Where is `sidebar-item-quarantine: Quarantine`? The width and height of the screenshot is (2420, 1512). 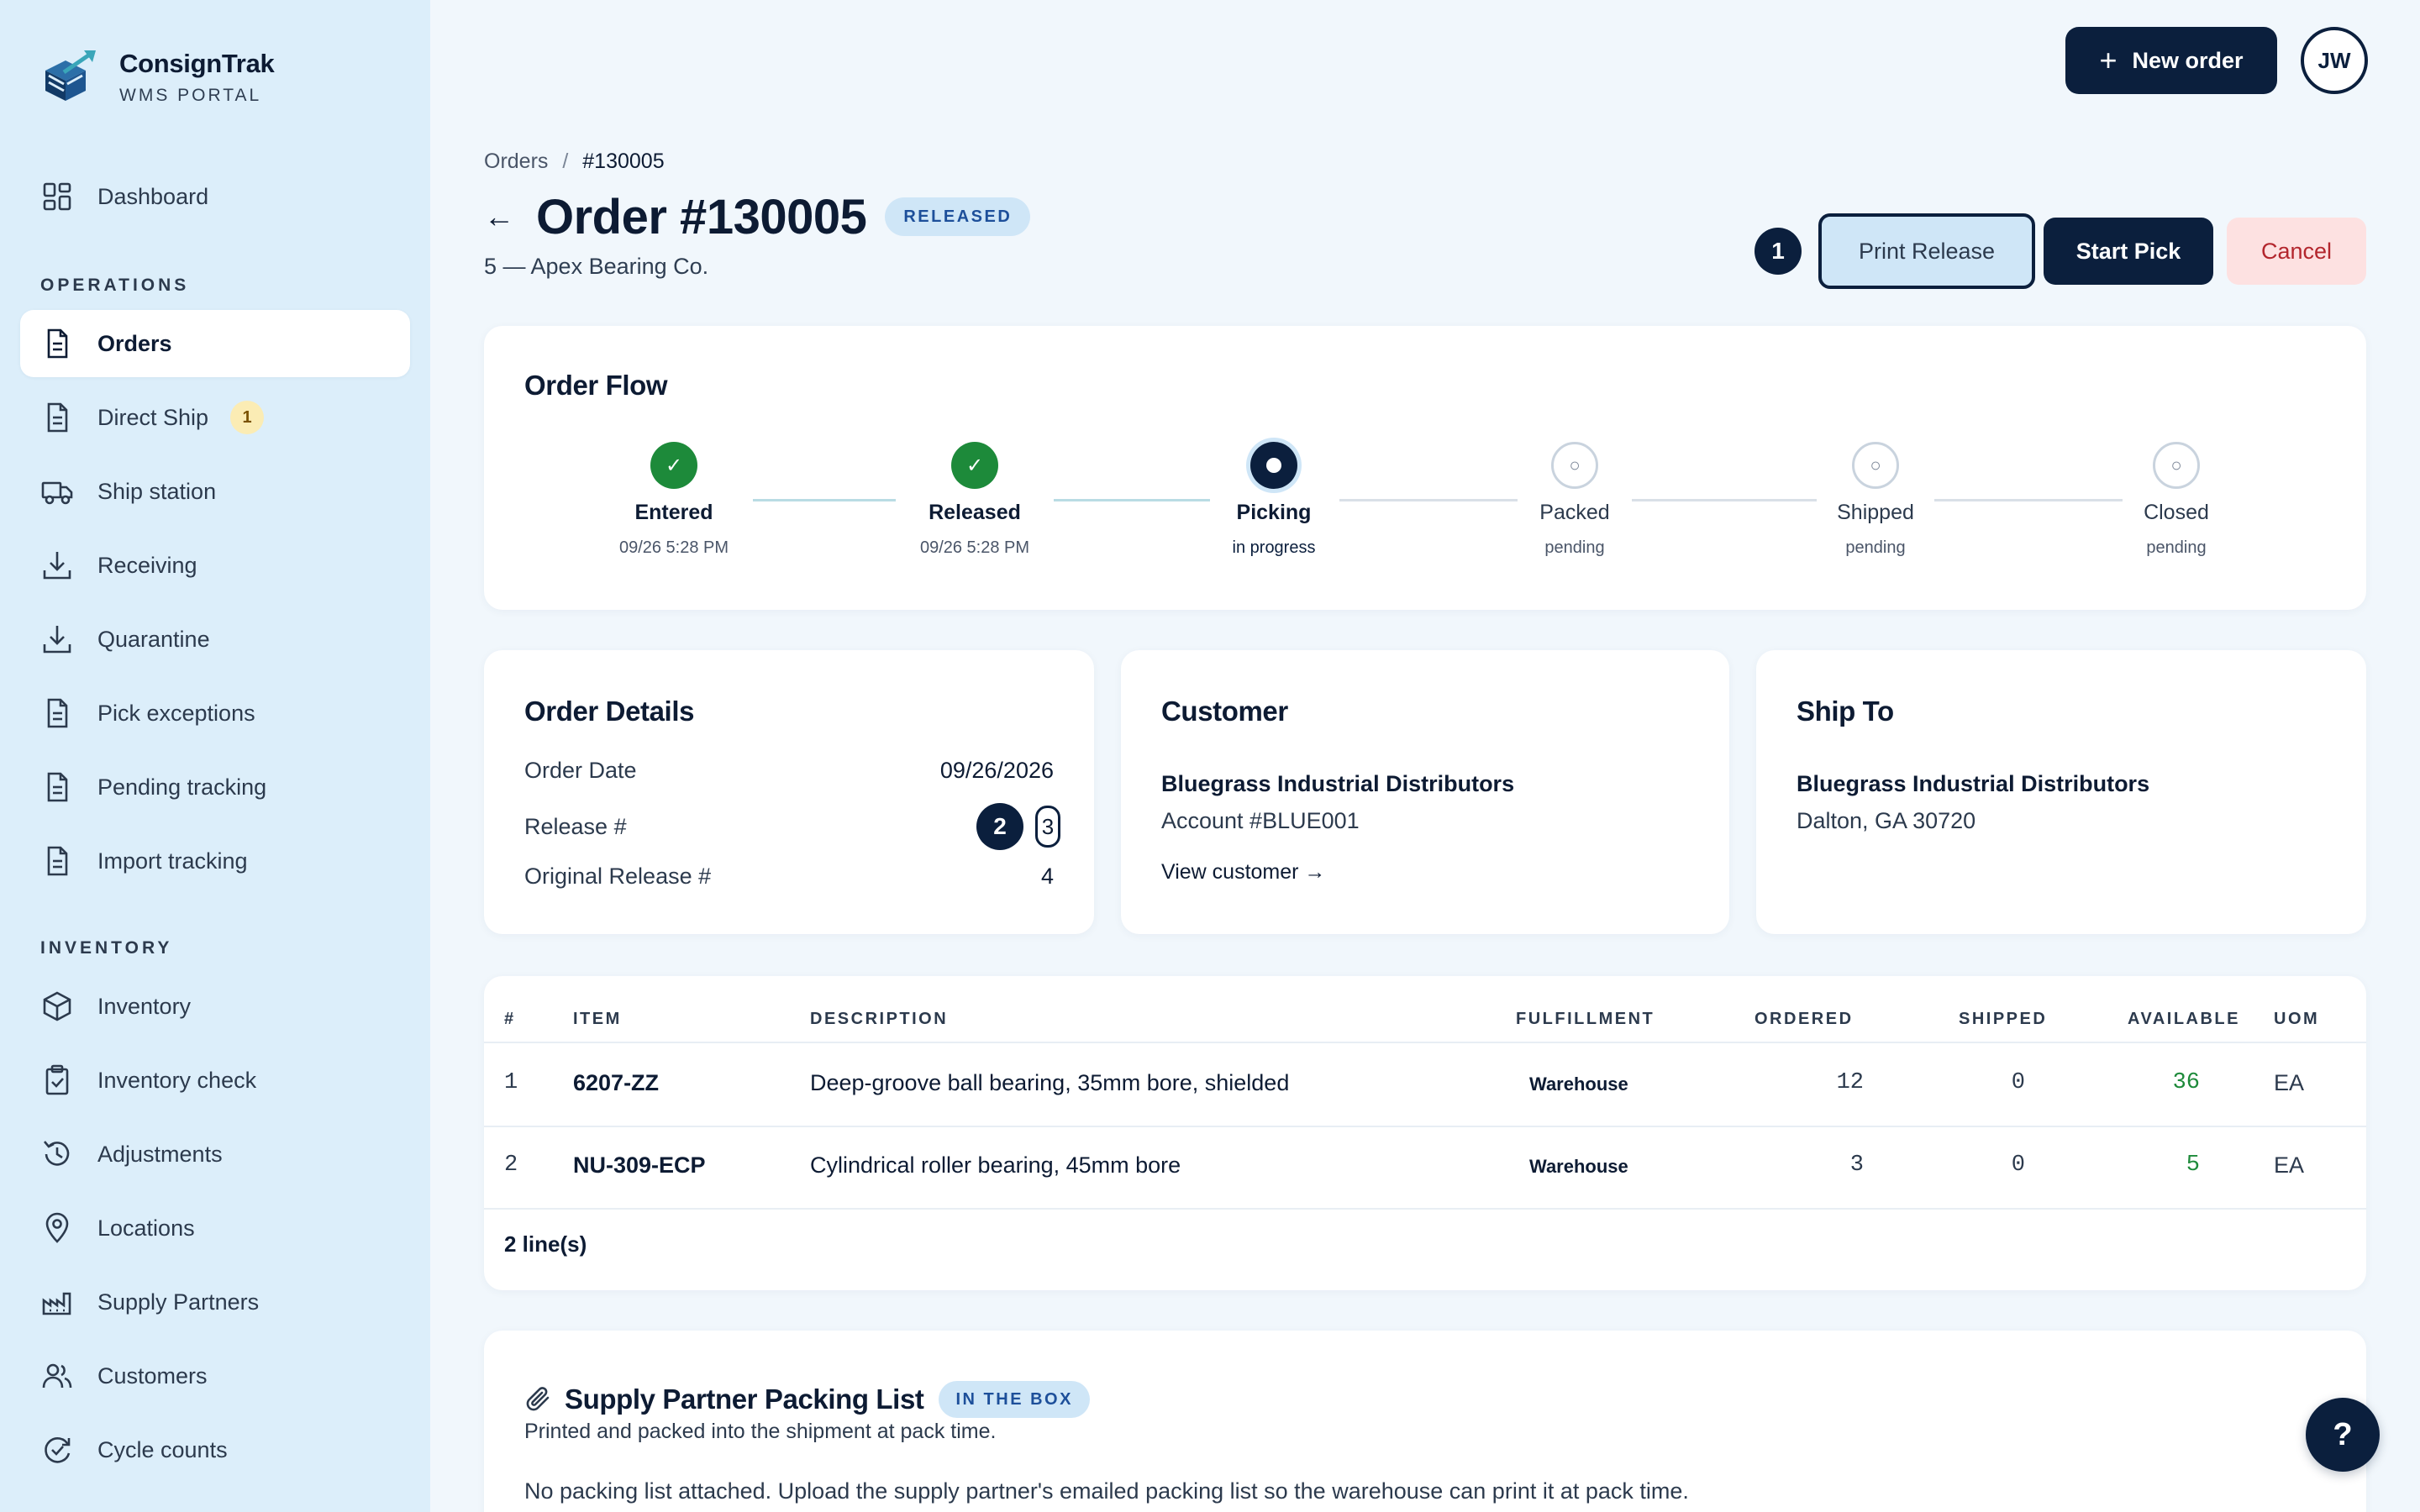
sidebar-item-quarantine: Quarantine is located at coordinates (215, 639).